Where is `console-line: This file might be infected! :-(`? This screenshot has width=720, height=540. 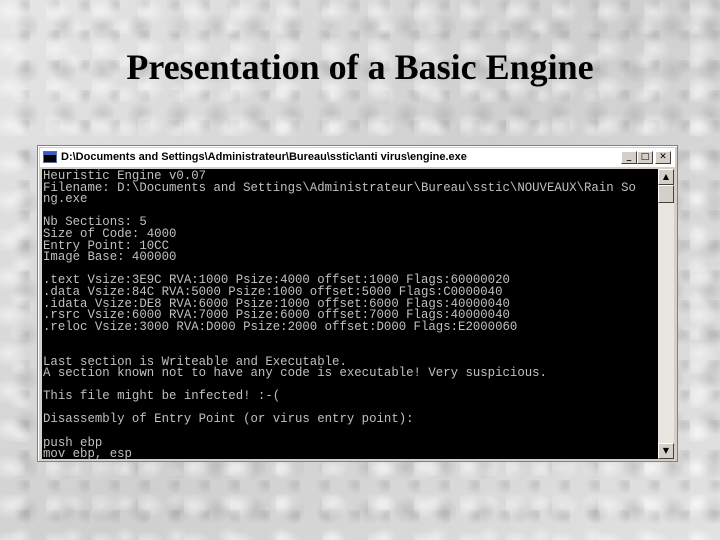 console-line: This file might be infected! :-( is located at coordinates (162, 396).